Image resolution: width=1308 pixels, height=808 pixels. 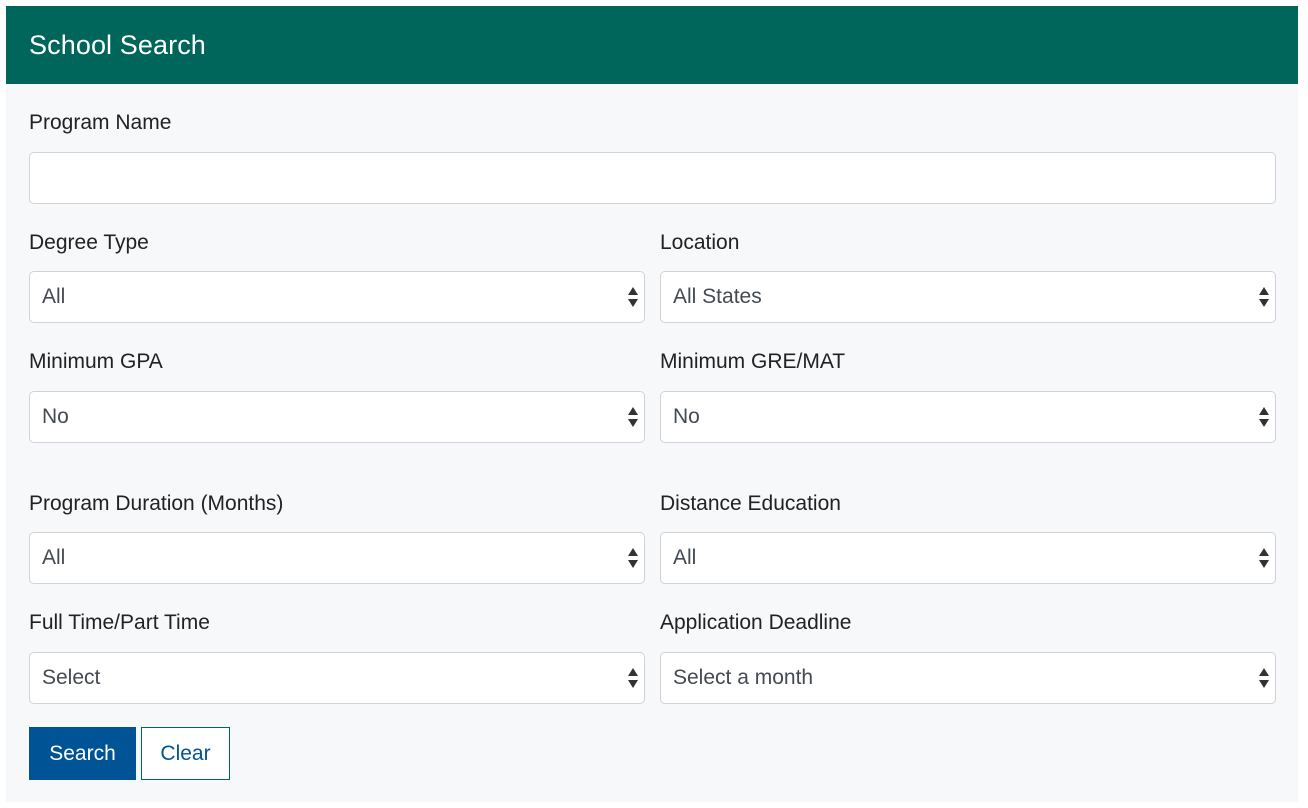 What do you see at coordinates (652, 45) in the screenshot?
I see `panel-header: School Search` at bounding box center [652, 45].